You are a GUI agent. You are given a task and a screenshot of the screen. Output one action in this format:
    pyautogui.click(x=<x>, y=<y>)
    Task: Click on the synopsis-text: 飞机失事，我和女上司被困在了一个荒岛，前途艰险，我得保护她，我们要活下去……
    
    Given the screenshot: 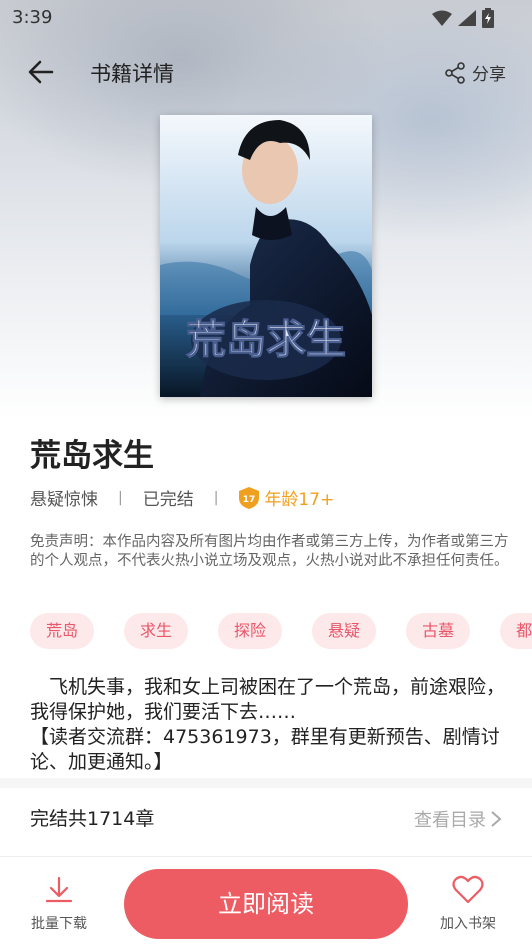 What is the action you would take?
    pyautogui.click(x=268, y=699)
    